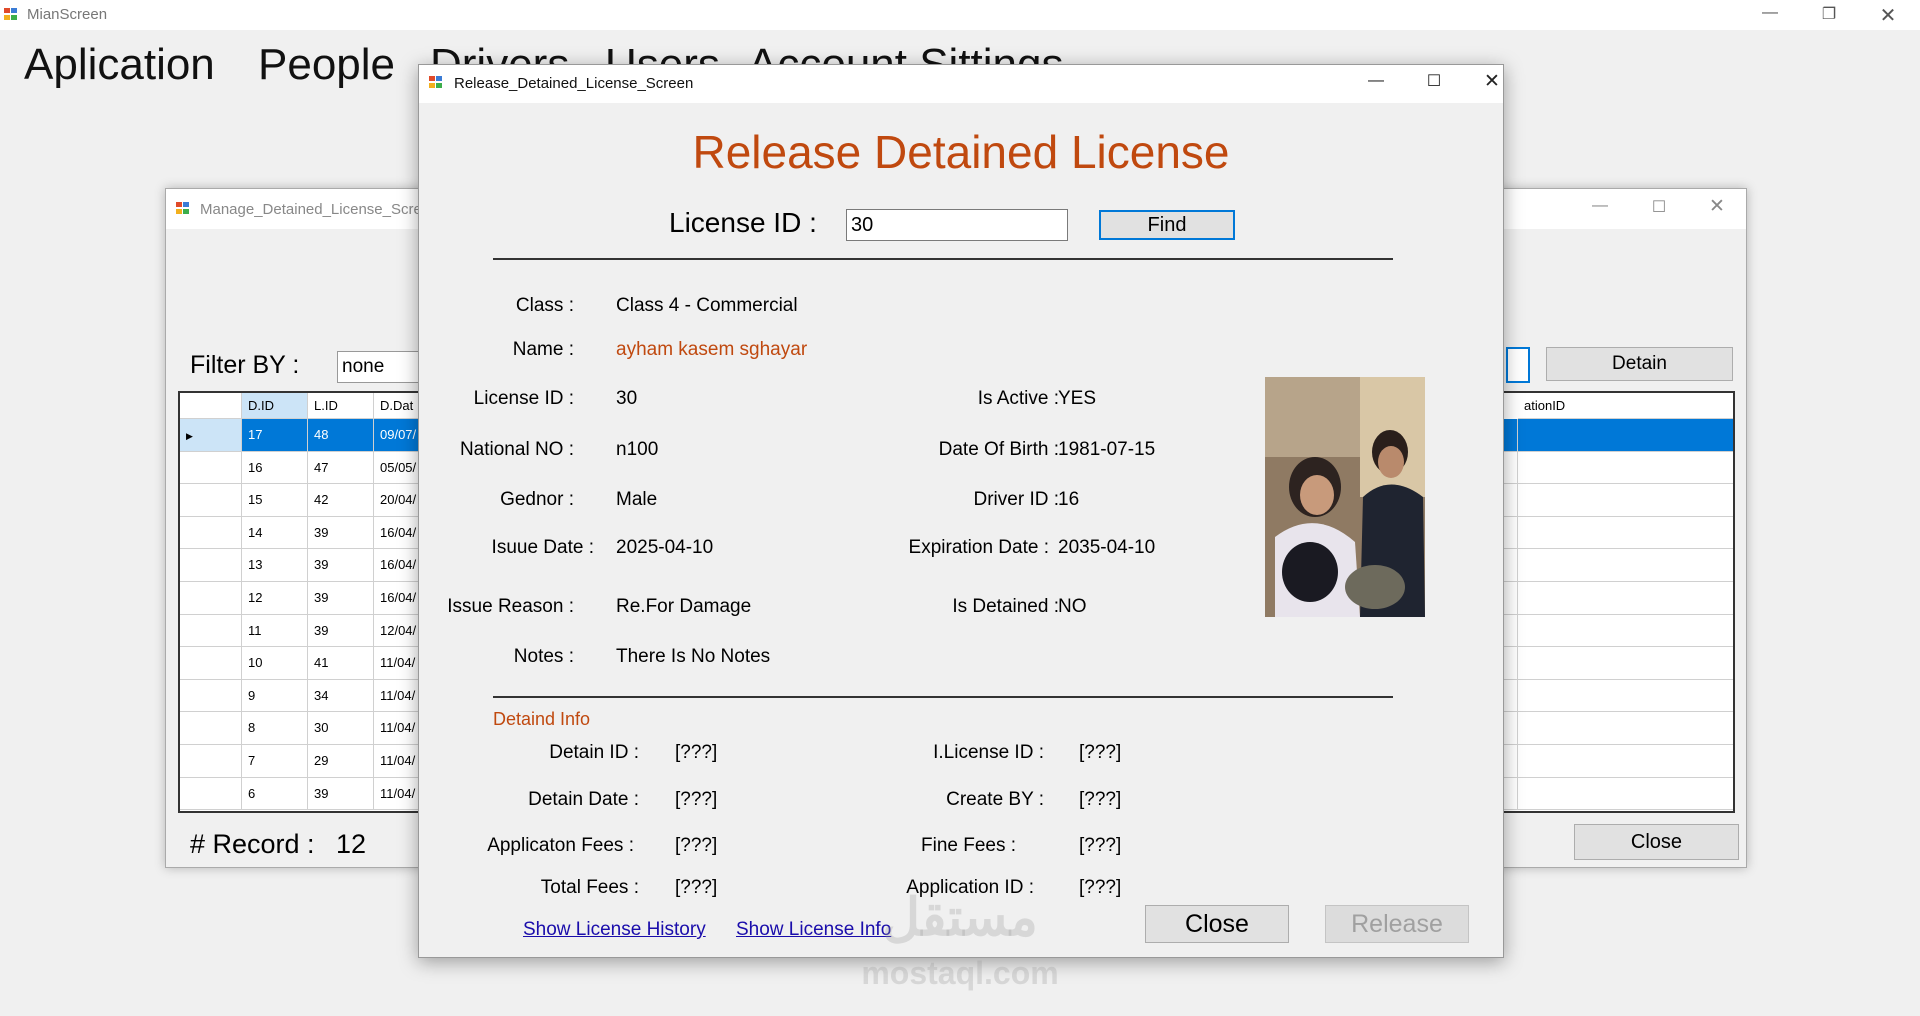 Image resolution: width=1920 pixels, height=1016 pixels. I want to click on license-id-search-label: License ID :, so click(743, 222).